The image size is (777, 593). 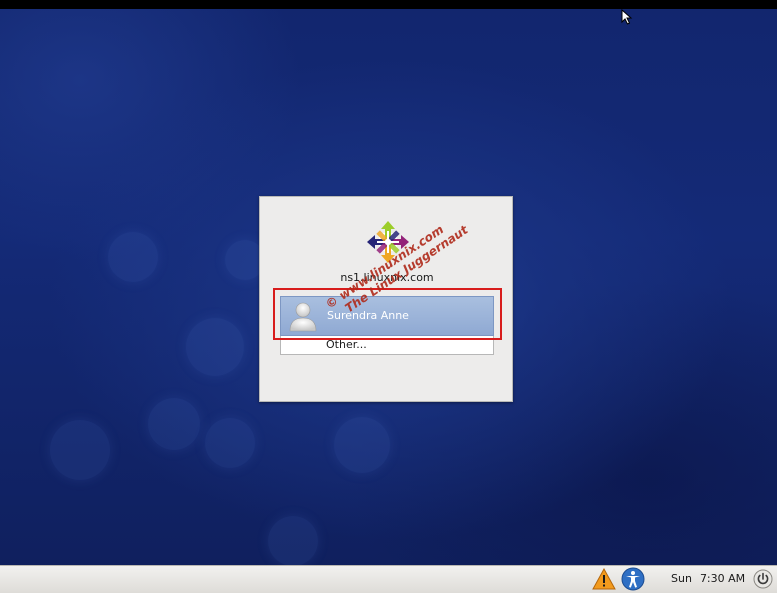 I want to click on mouse-cursor-icon, so click(x=627, y=17).